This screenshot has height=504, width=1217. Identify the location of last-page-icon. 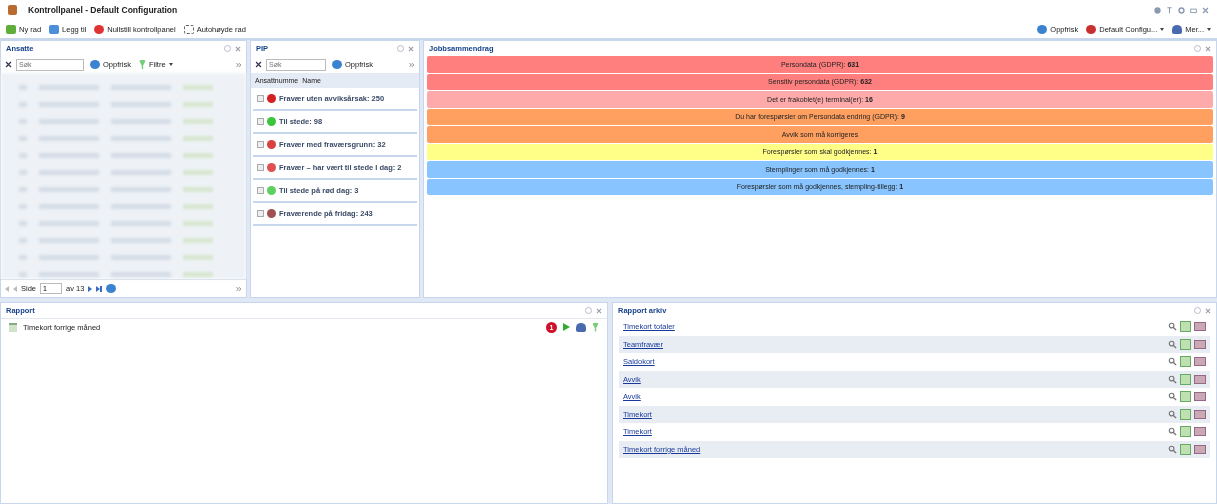
(98, 288).